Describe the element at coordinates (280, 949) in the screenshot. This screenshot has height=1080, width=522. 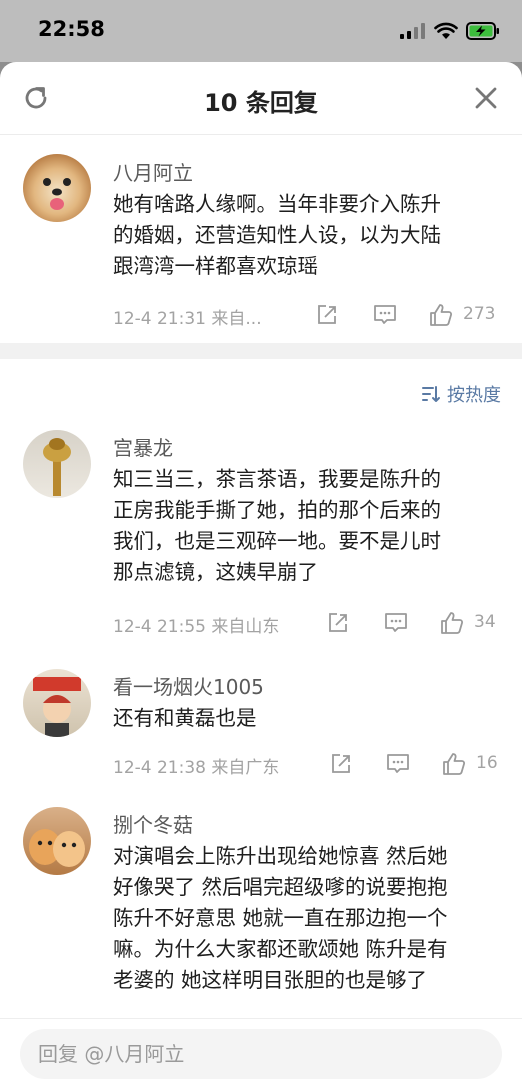
I see `comment-line: 嘛。为什么大家都还歌颂她 陈升是有` at that location.